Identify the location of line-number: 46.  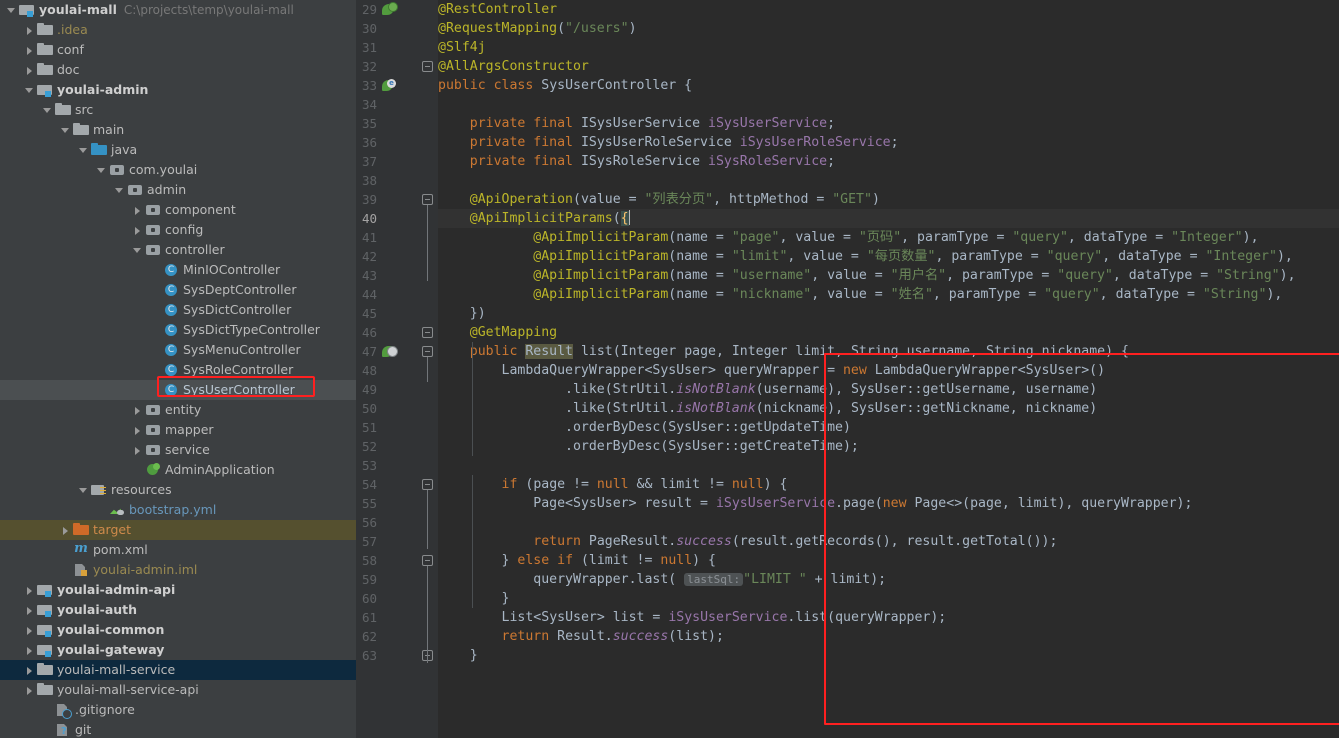
(369, 332).